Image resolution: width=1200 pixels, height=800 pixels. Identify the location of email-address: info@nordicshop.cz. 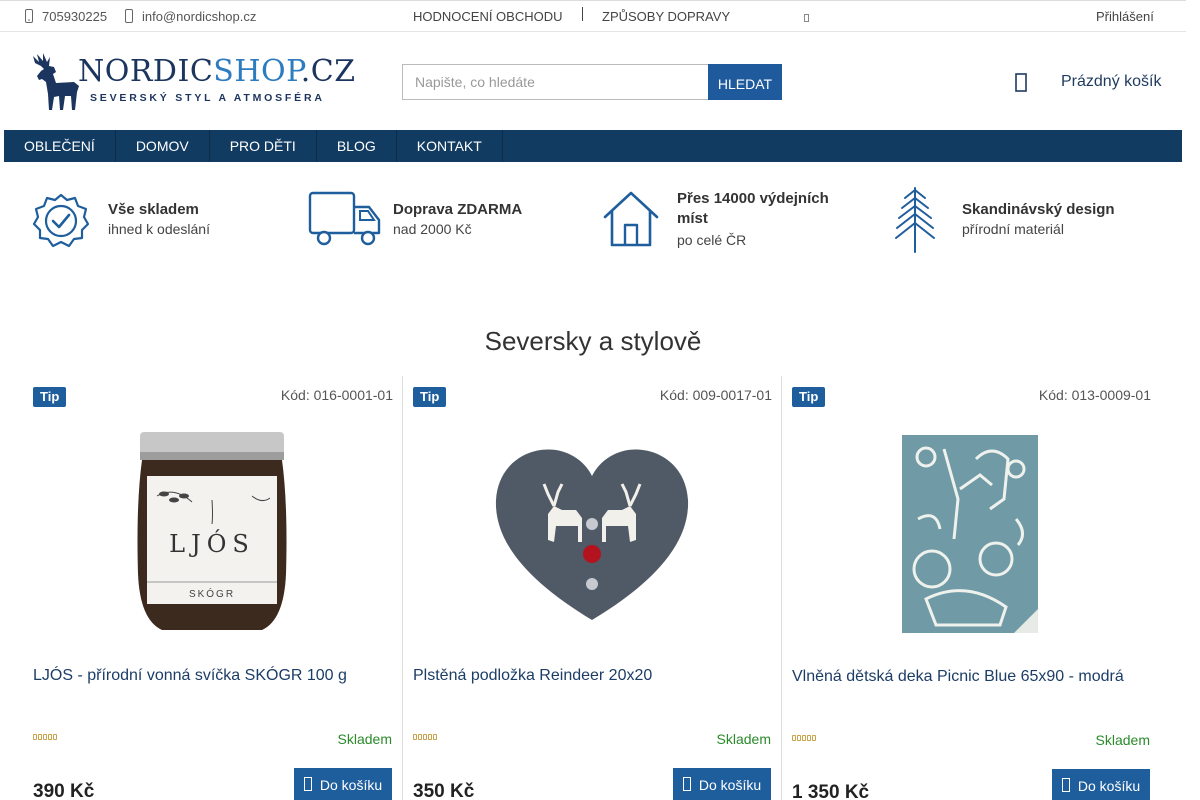
(199, 16).